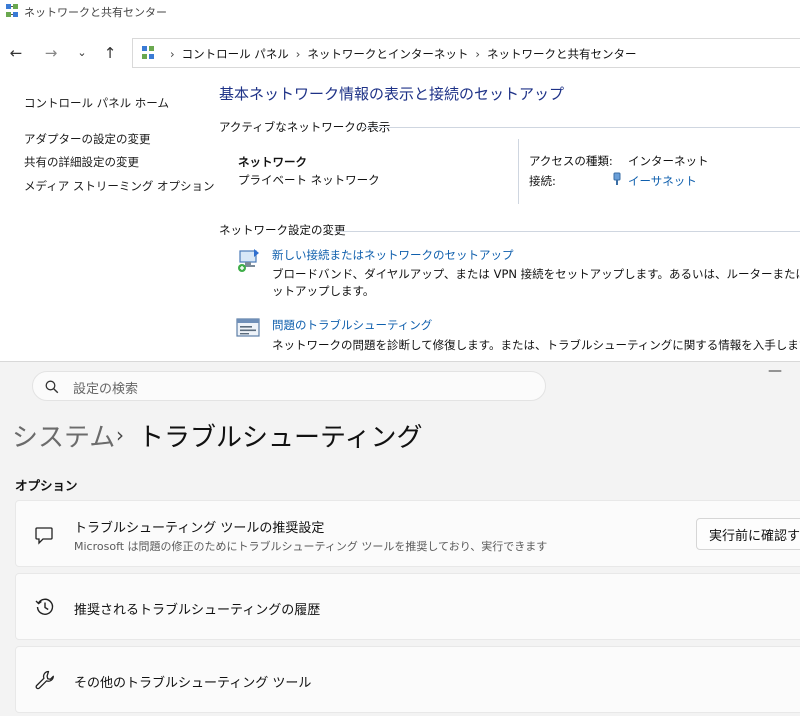 The image size is (800, 716). I want to click on breadcrumb-item: ネットワークと共有センター, so click(562, 54).